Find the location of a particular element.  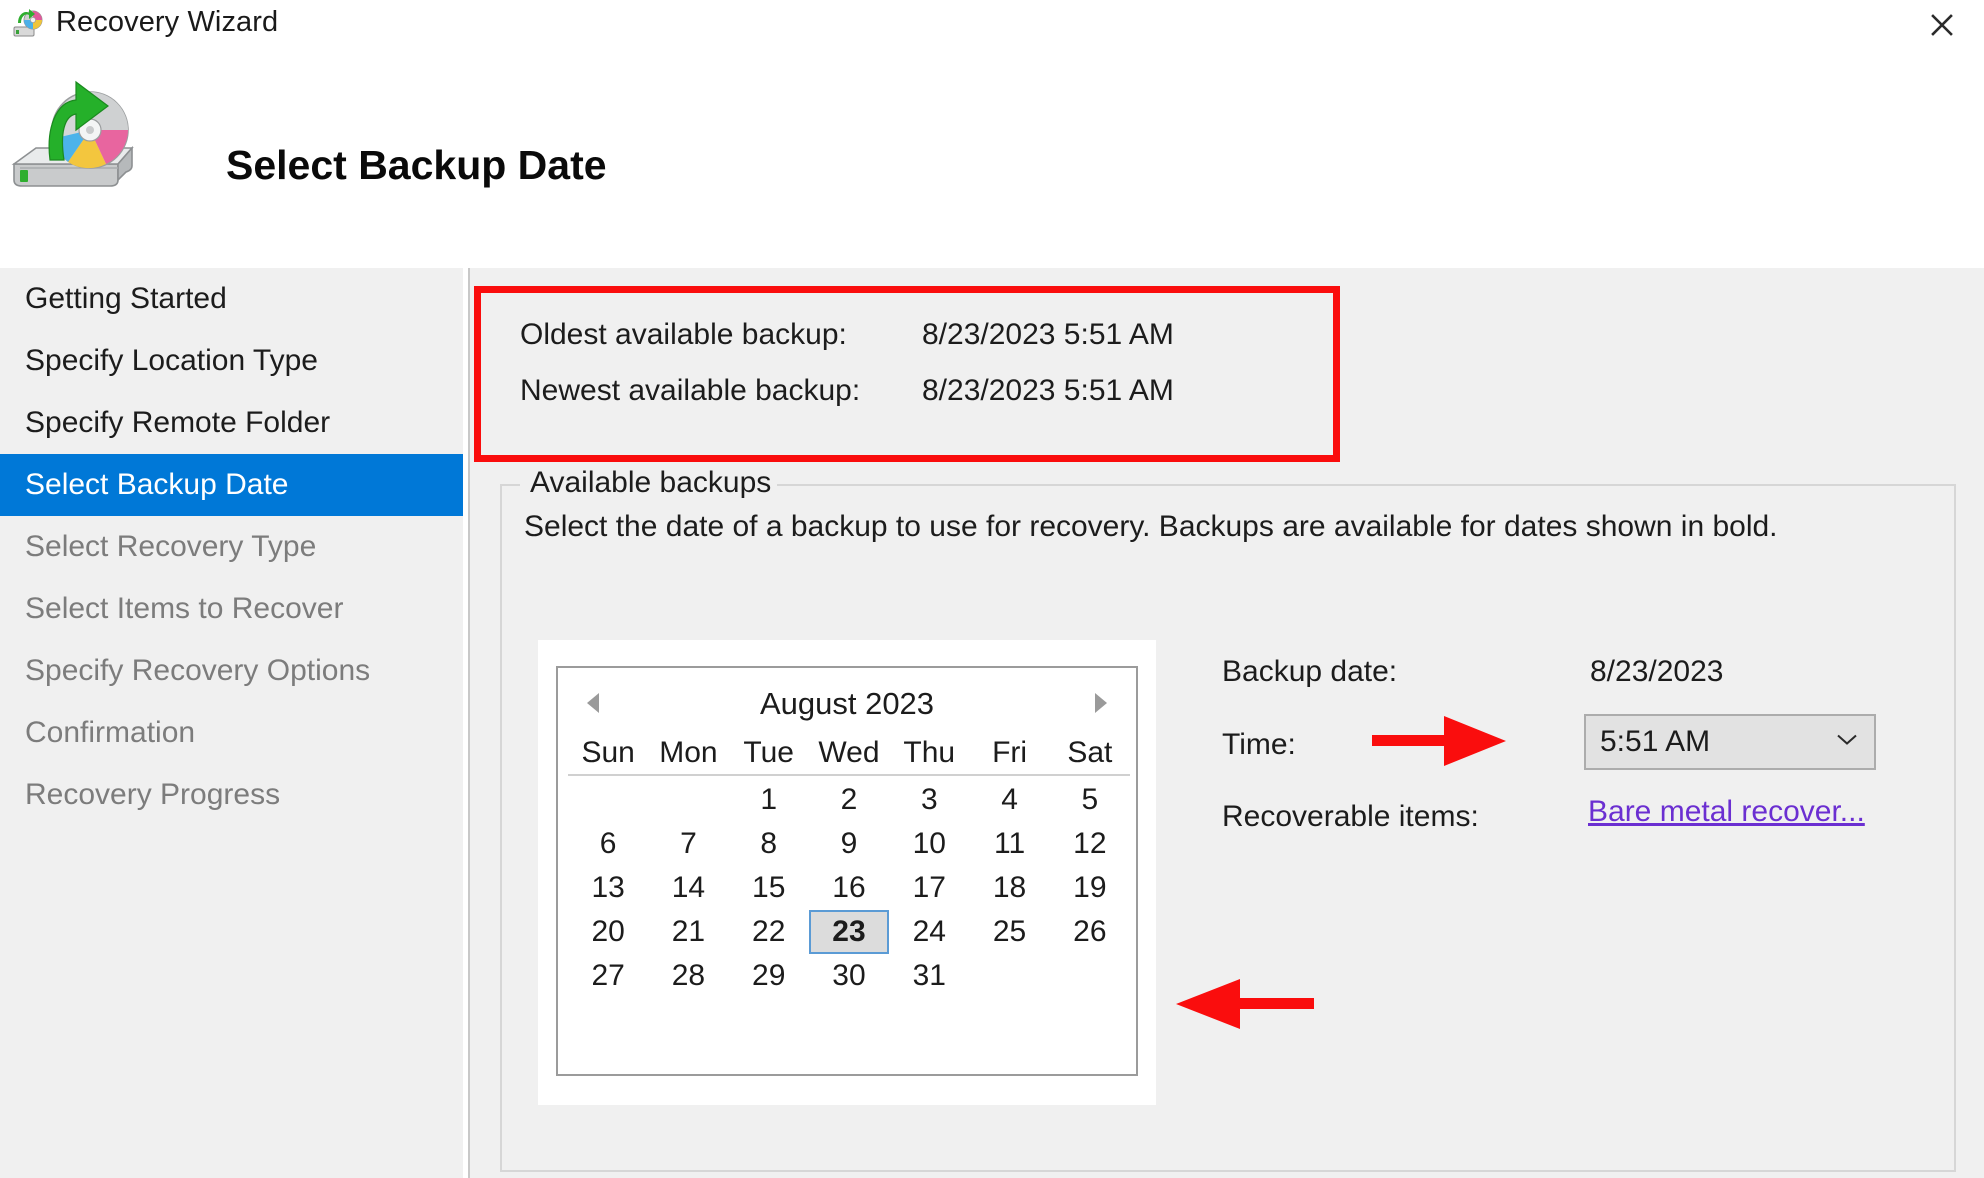

calendar-day: 14 is located at coordinates (688, 888).